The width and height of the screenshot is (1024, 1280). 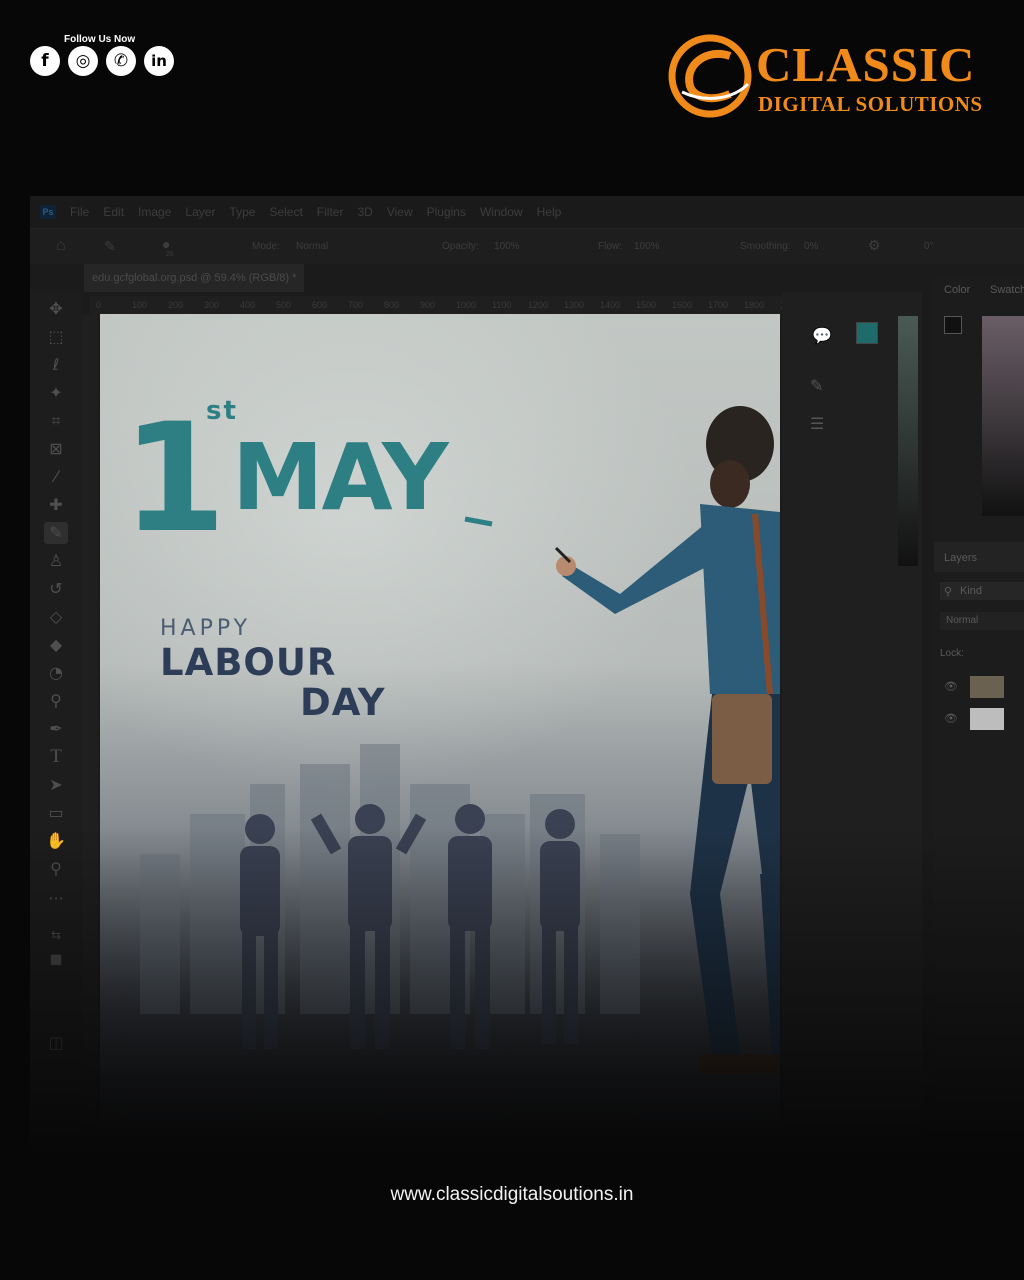 I want to click on screen-mode-icon: ▢, so click(x=56, y=1155).